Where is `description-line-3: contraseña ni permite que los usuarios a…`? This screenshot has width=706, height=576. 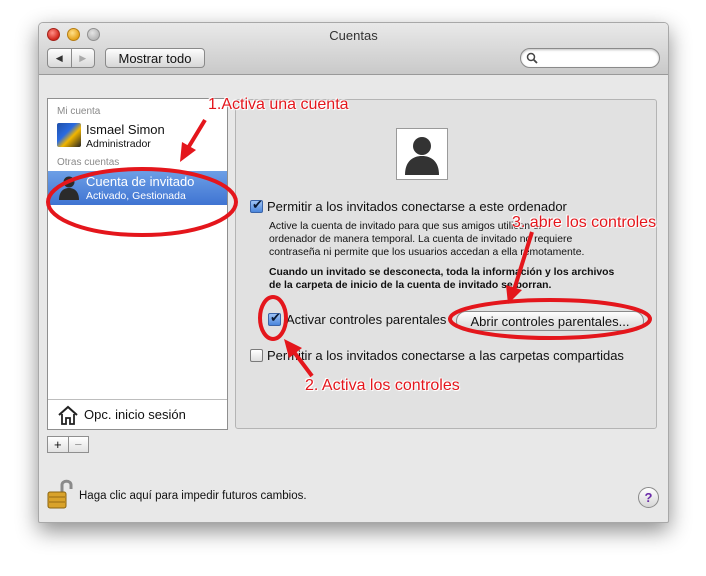 description-line-3: contraseña ni permite que los usuarios a… is located at coordinates (427, 252).